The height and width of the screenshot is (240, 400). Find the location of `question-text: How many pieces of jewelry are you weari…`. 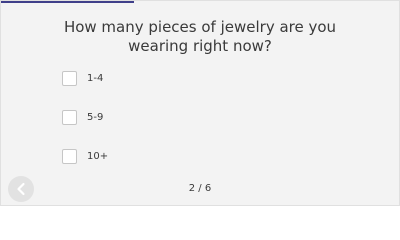

question-text: How many pieces of jewelry are you weari… is located at coordinates (200, 36).